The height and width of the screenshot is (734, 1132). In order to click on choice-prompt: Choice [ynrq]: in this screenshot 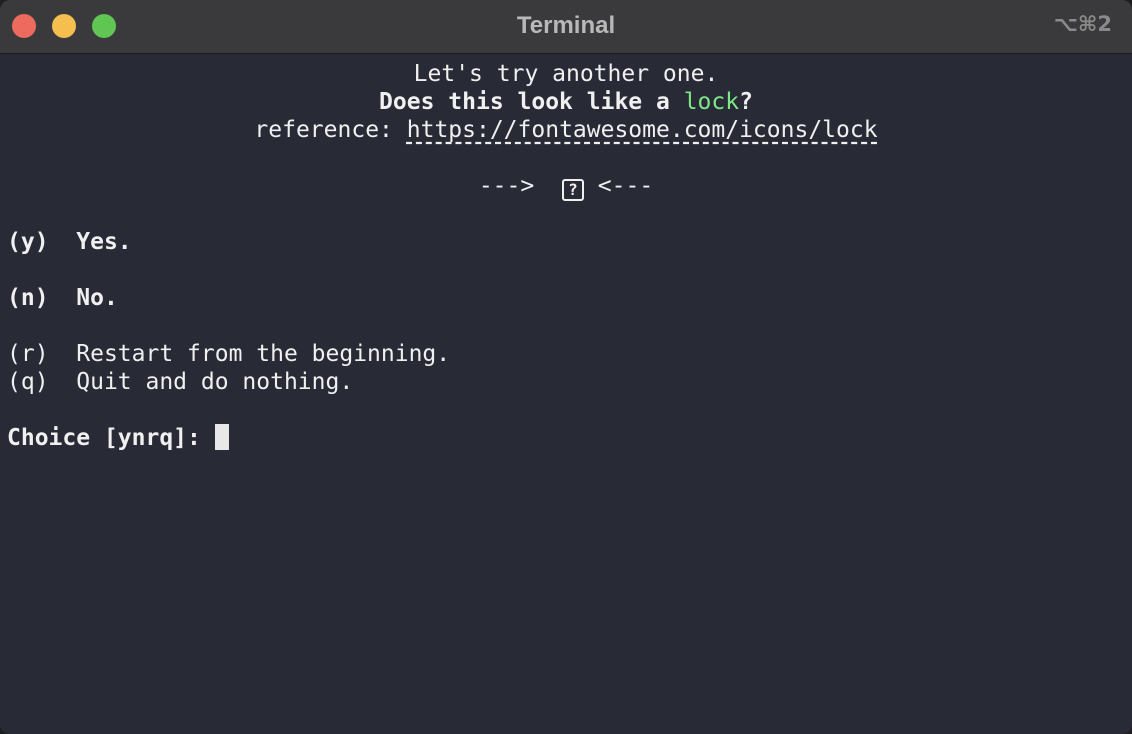, I will do `click(111, 438)`.